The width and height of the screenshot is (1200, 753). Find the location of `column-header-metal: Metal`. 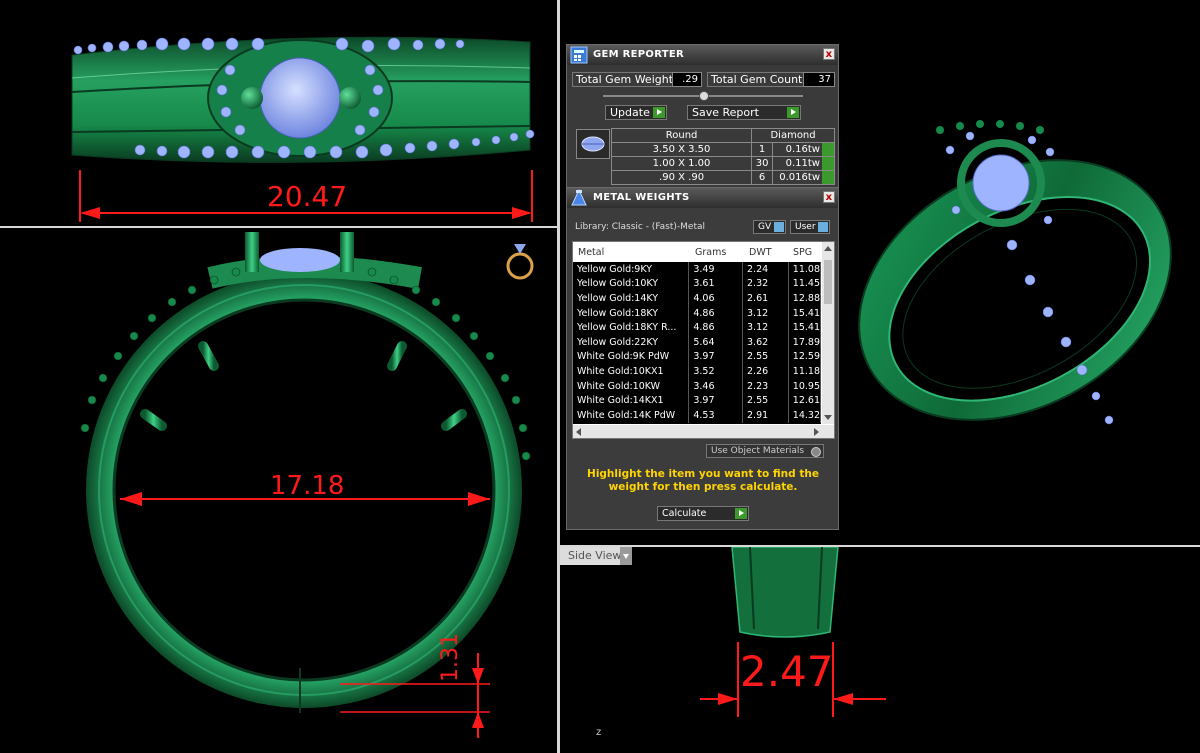

column-header-metal: Metal is located at coordinates (591, 252).